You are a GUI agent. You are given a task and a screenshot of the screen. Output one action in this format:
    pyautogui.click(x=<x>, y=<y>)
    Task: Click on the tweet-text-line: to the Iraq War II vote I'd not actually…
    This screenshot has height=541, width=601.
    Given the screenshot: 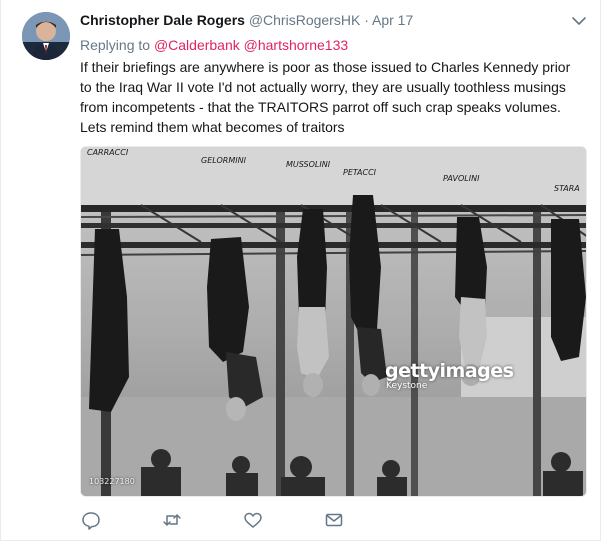 What is the action you would take?
    pyautogui.click(x=323, y=87)
    